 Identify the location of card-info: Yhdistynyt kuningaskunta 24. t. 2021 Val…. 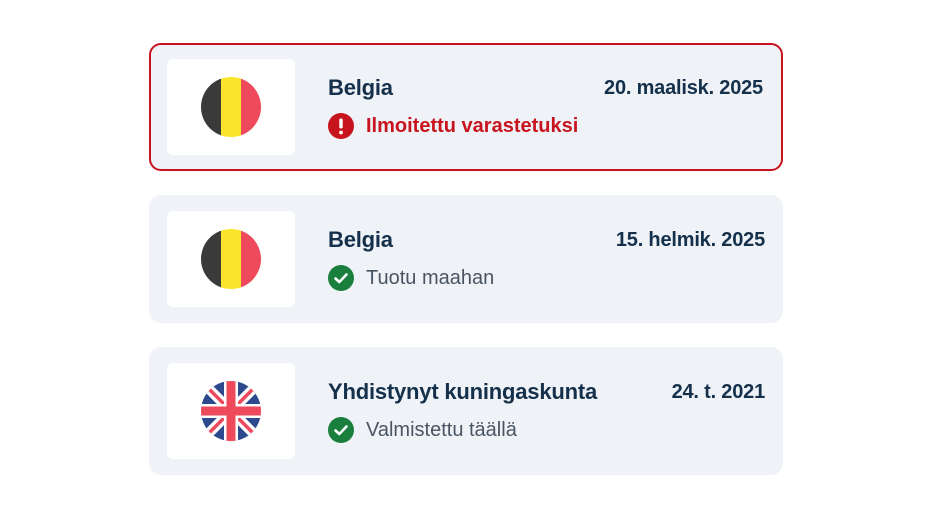
(546, 411).